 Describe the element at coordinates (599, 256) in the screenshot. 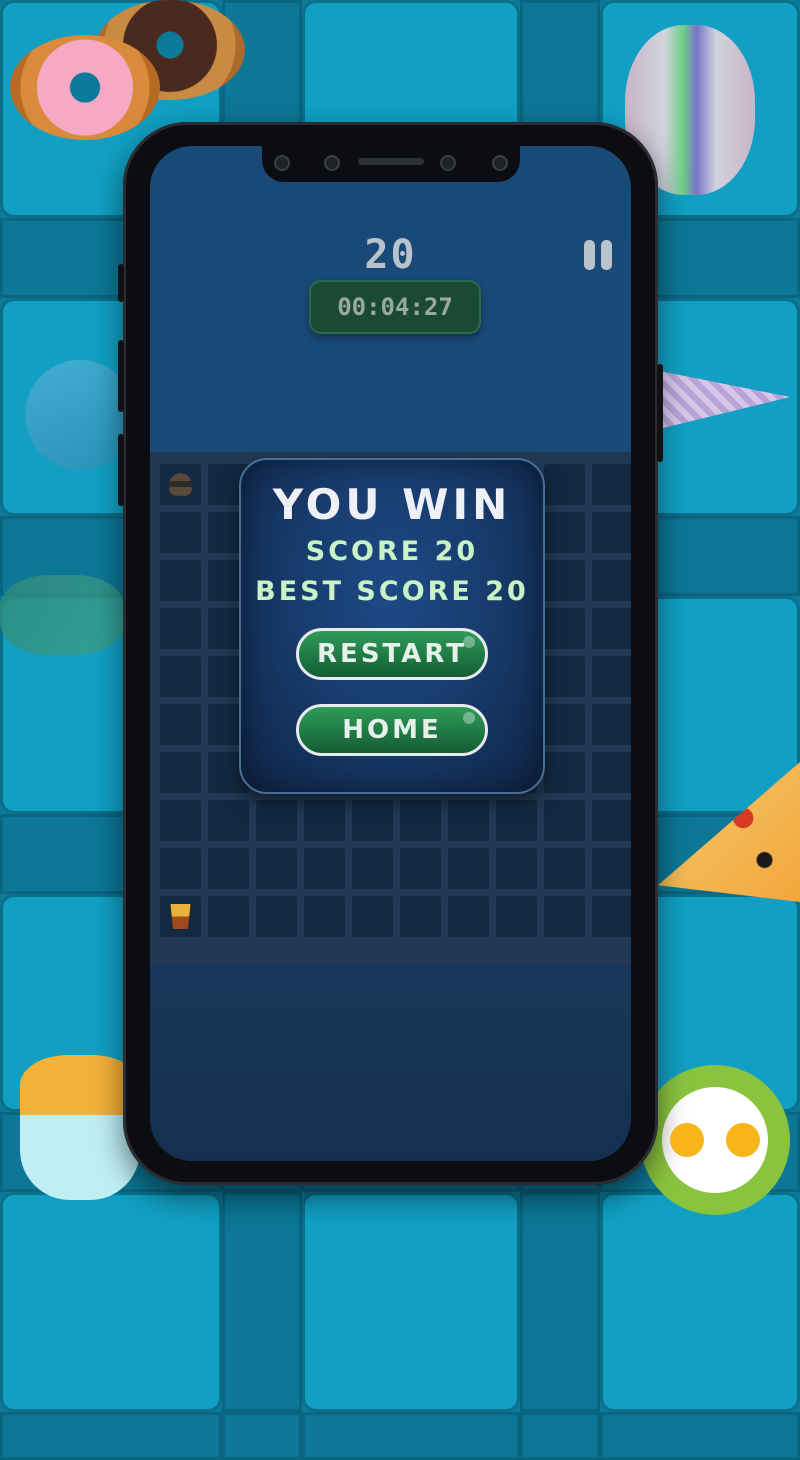

I see `pause-button` at that location.